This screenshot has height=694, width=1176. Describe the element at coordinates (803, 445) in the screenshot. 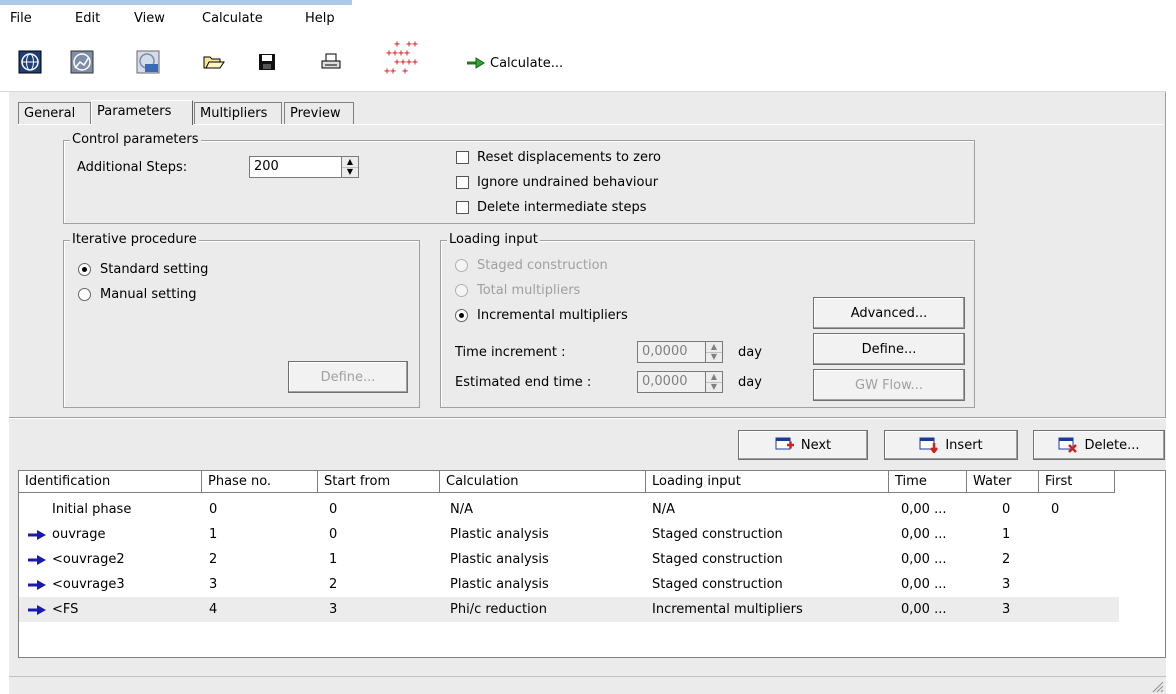

I see `next-button: Next` at that location.